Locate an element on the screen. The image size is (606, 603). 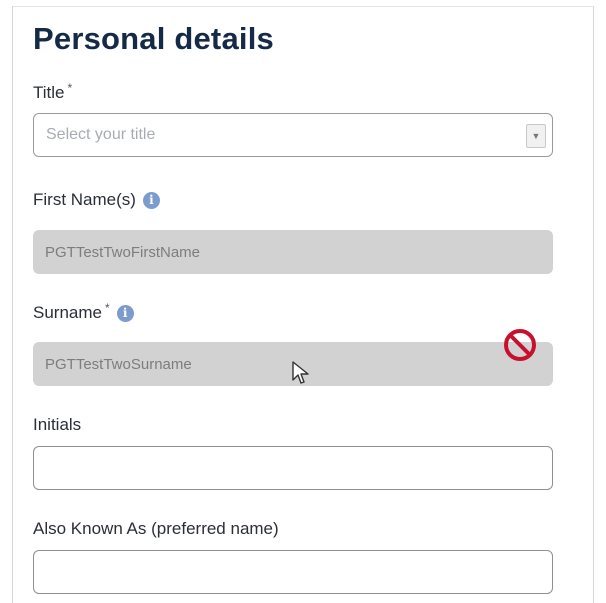
title-label: Title * is located at coordinates (53, 92).